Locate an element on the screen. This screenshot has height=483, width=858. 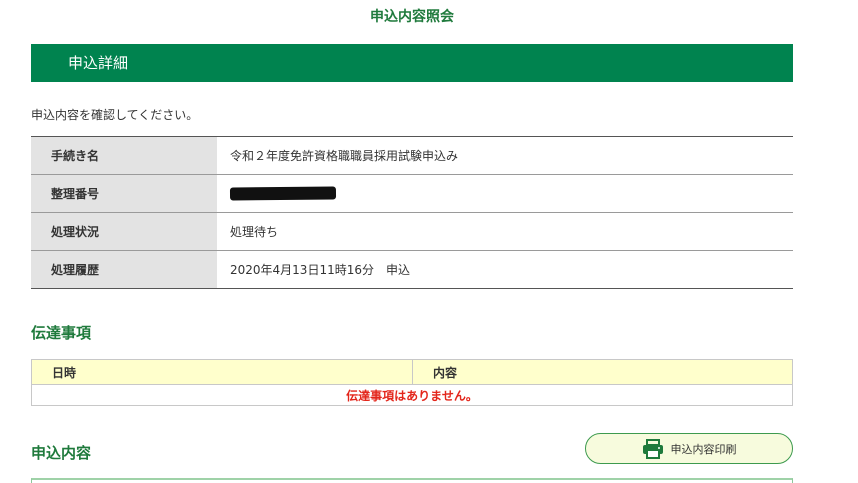
instruction-text: 申込内容を確認してください。 is located at coordinates (115, 115).